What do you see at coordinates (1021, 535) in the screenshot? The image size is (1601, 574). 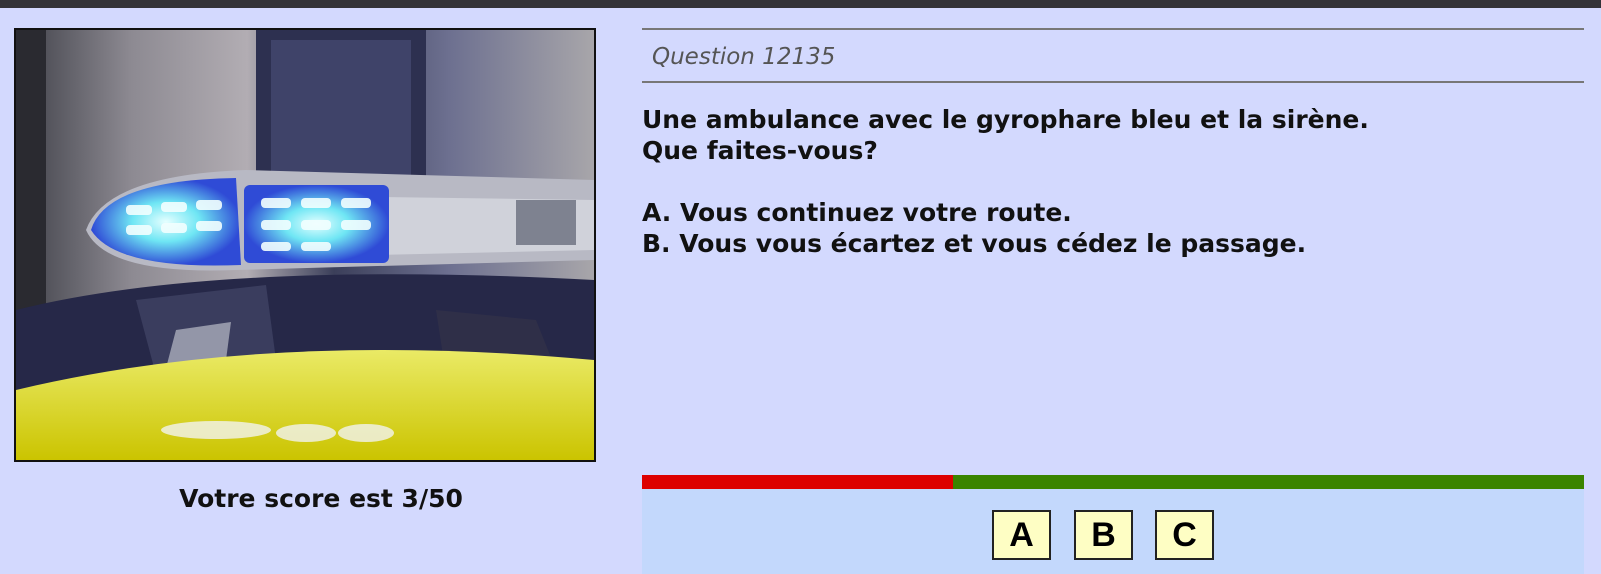 I see `answer-button-a: A` at bounding box center [1021, 535].